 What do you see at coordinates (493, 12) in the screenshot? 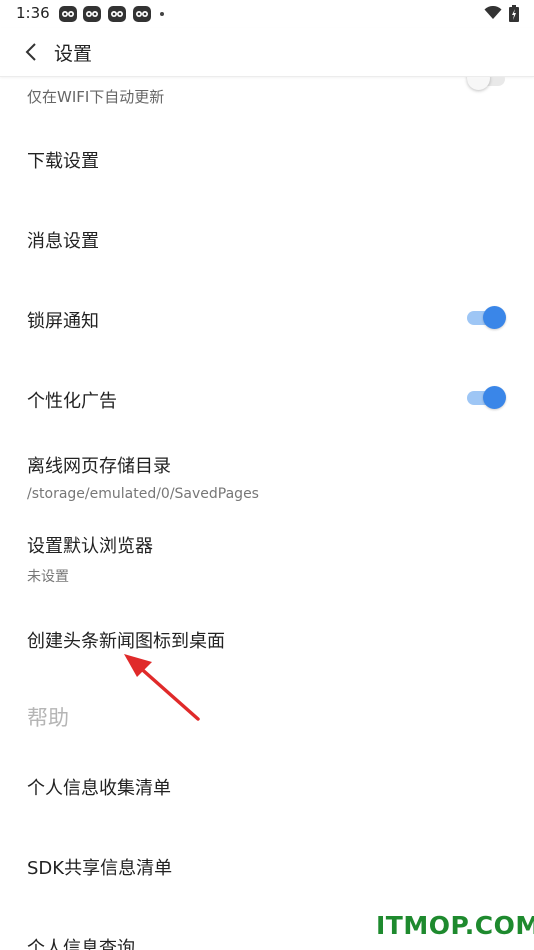
I see `wifi-icon` at bounding box center [493, 12].